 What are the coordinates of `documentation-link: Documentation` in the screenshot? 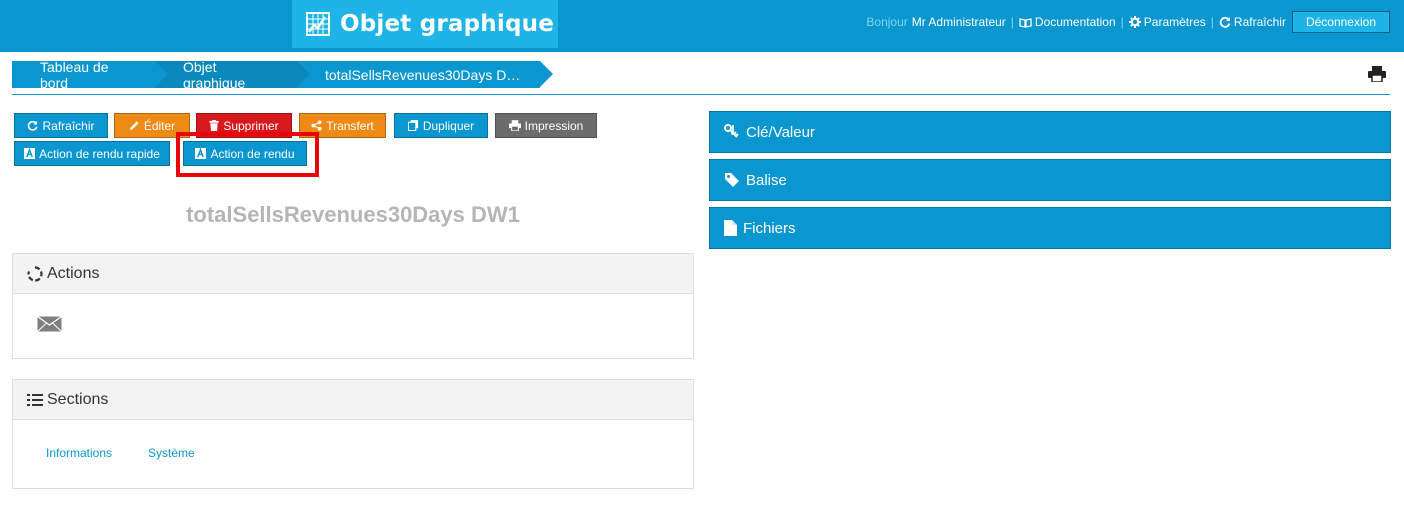 It's located at (1067, 22).